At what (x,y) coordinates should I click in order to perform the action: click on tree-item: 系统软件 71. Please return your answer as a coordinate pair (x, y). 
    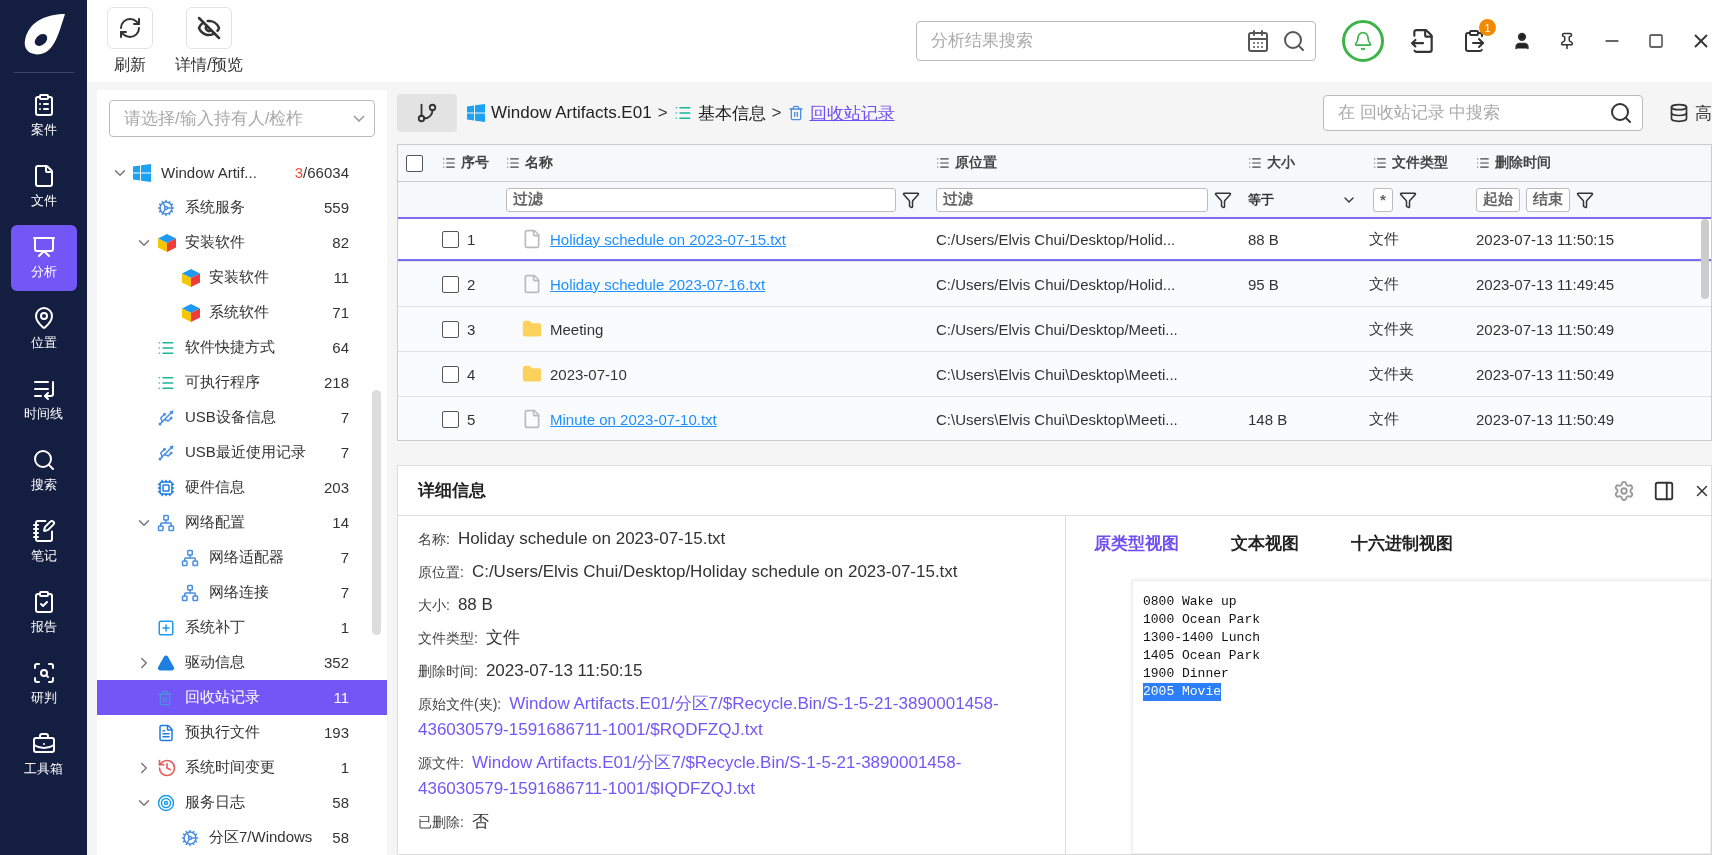
    Looking at the image, I should click on (242, 312).